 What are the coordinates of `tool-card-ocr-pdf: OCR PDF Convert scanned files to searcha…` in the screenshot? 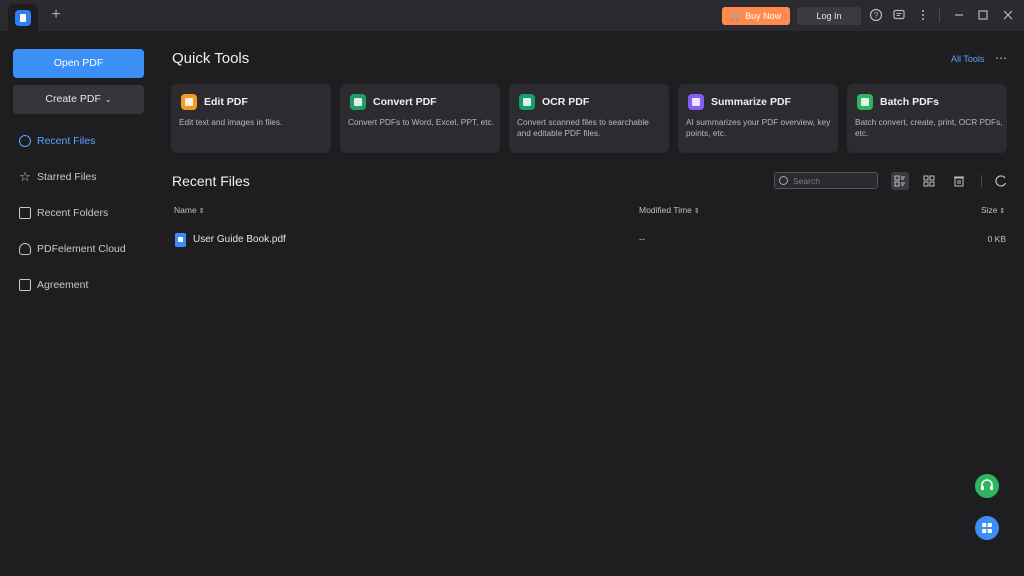 It's located at (589, 118).